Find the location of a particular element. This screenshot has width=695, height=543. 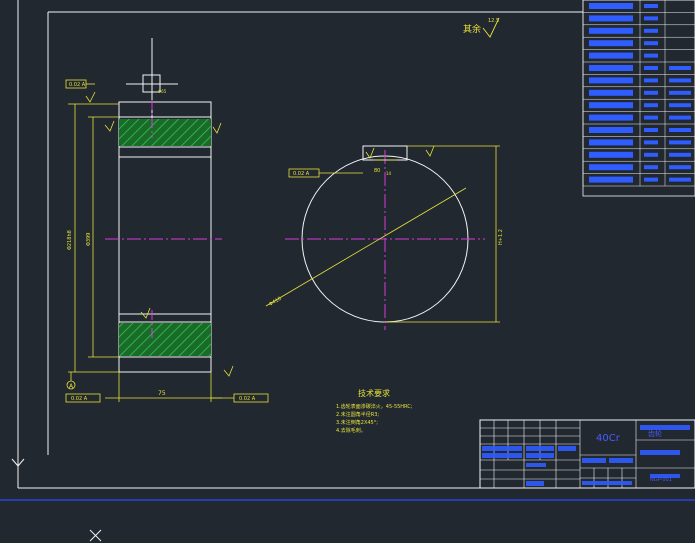

tech-title: 技术要求 is located at coordinates (374, 393).